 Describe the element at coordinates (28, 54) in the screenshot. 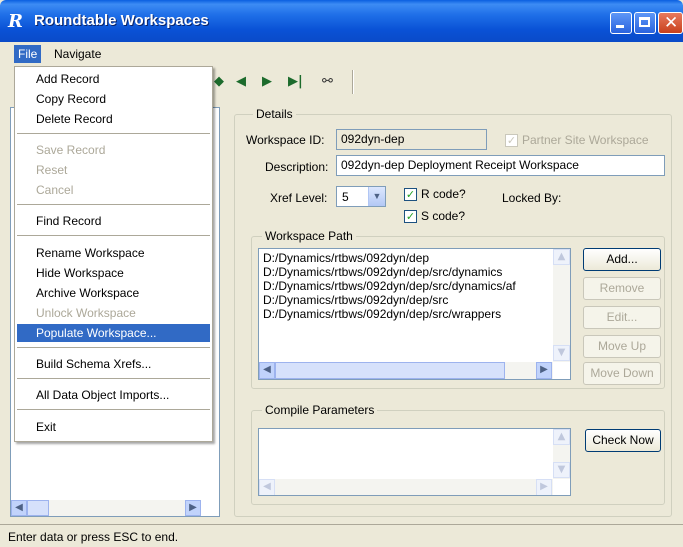

I see `menu-file: File` at that location.